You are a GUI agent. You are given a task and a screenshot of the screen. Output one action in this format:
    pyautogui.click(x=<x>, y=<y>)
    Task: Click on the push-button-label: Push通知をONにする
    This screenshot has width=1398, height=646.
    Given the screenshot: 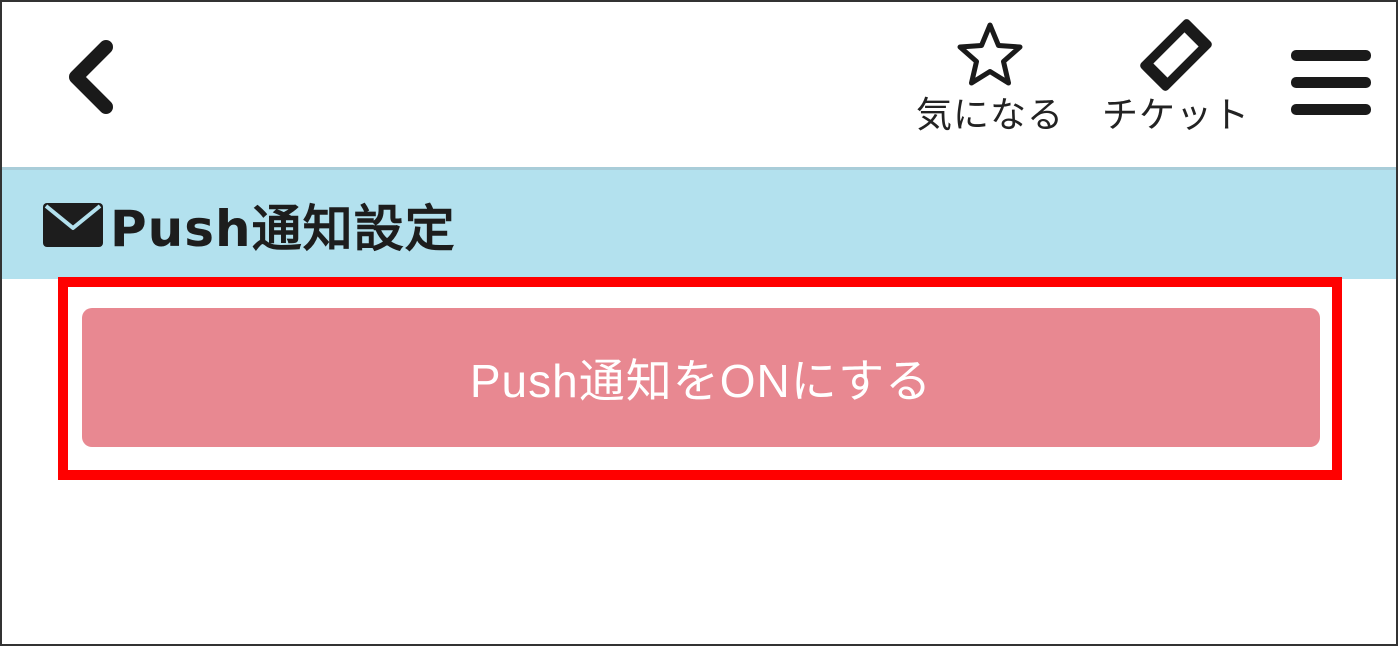 What is the action you would take?
    pyautogui.click(x=701, y=380)
    